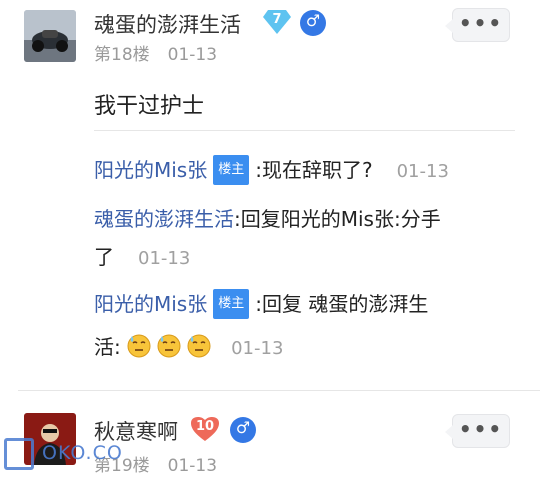 This screenshot has height=479, width=540. Describe the element at coordinates (337, 219) in the screenshot. I see `reply-text: :回复阳光的Mis张:分手` at that location.